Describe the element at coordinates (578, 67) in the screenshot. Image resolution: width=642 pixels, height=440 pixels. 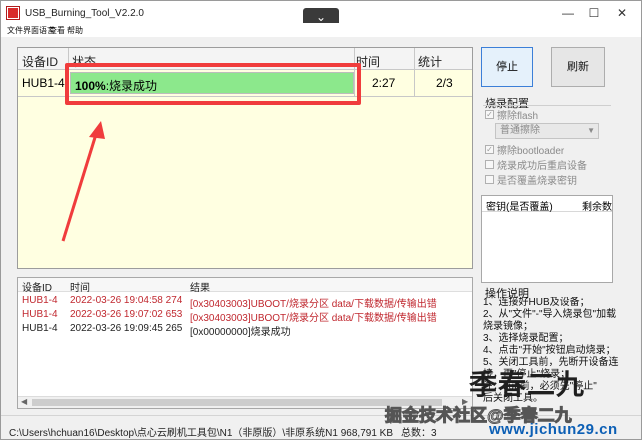
I see `refresh-button: 刷新` at that location.